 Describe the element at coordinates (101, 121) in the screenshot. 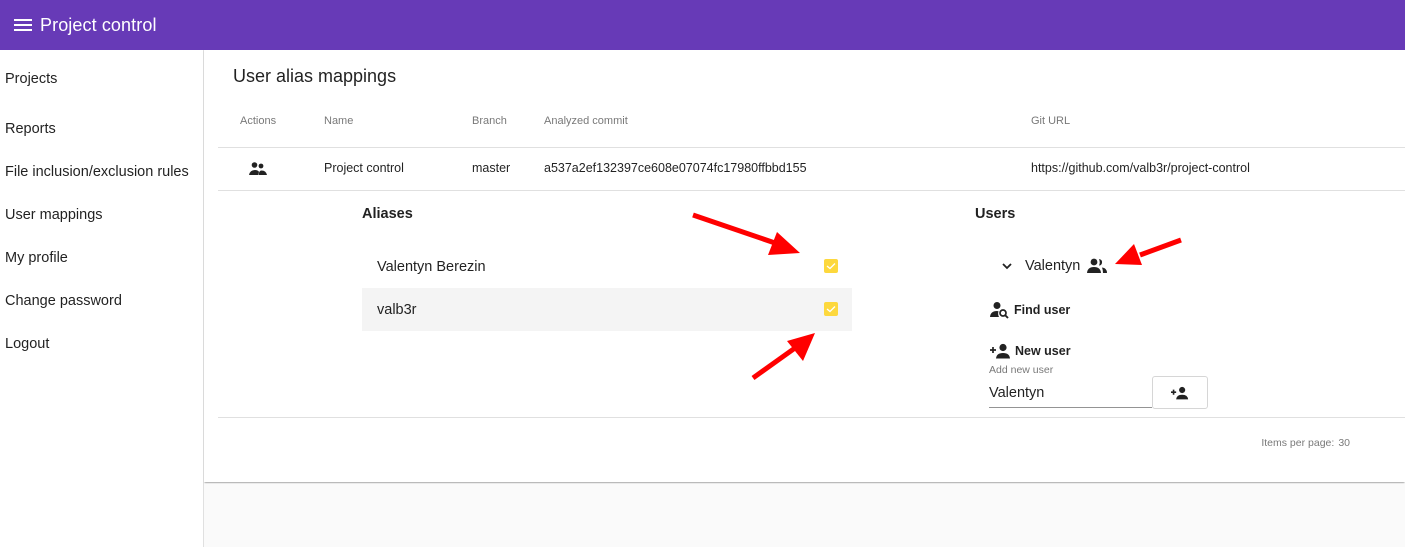

I see `sidebar-item-reports: Reports` at that location.